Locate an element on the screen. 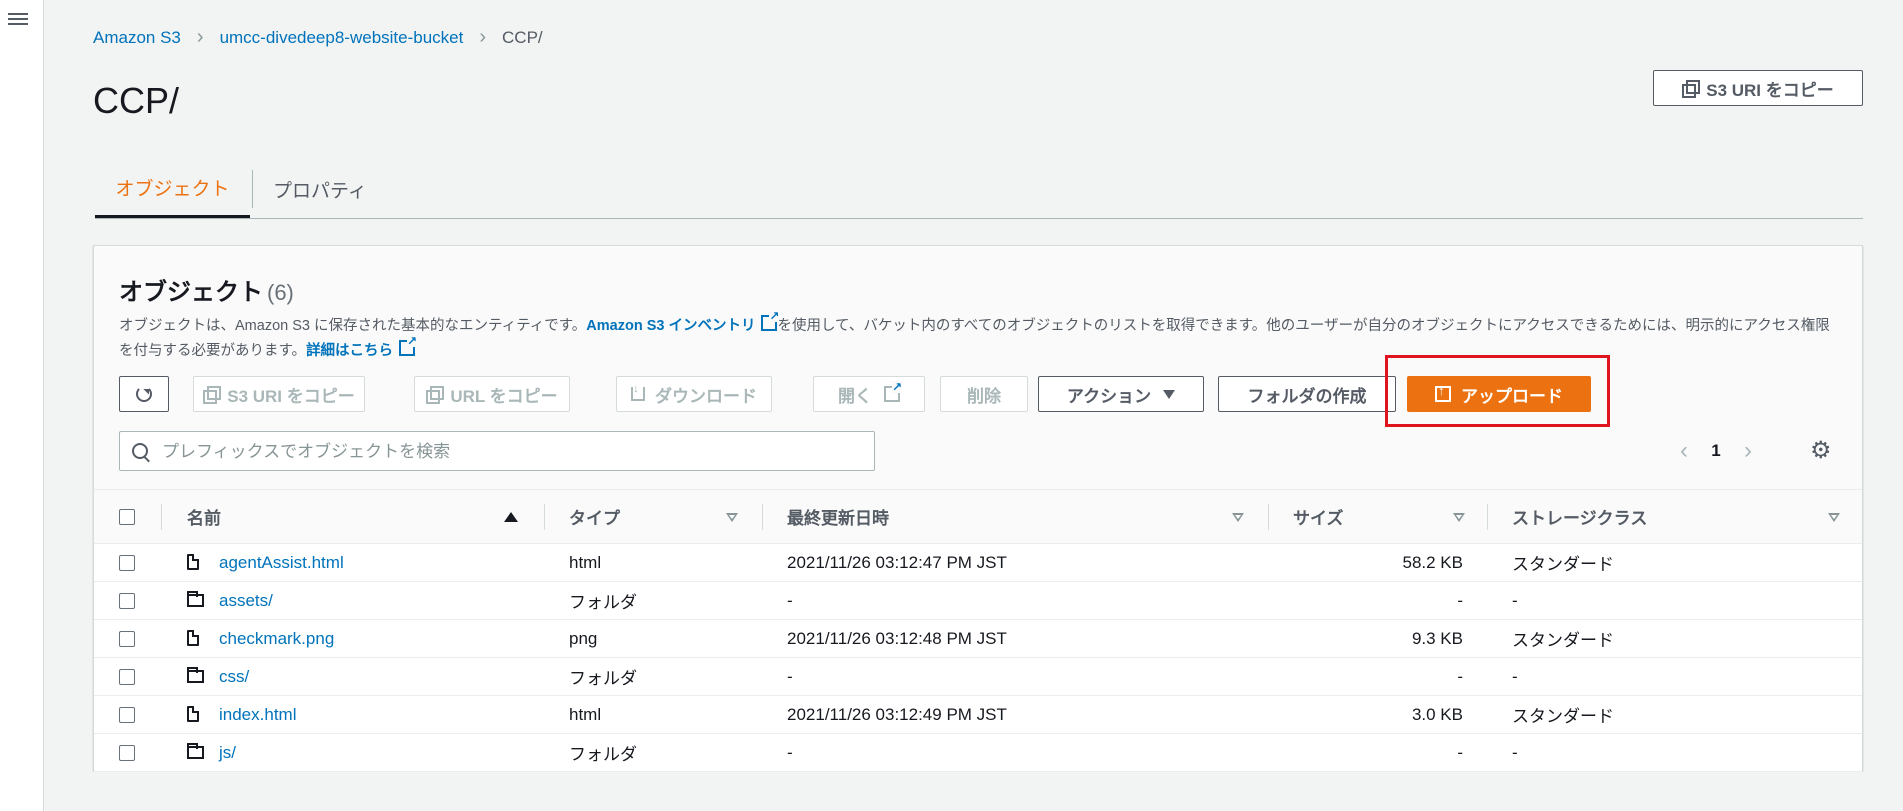 This screenshot has height=811, width=1903. actions-dropdown: アクション is located at coordinates (1121, 394).